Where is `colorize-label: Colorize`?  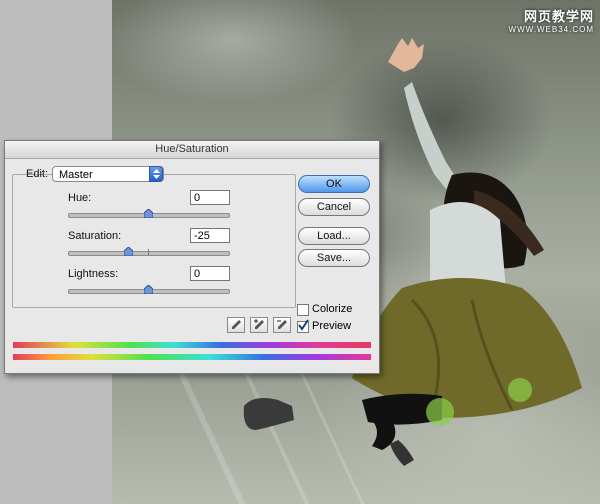 colorize-label: Colorize is located at coordinates (332, 309).